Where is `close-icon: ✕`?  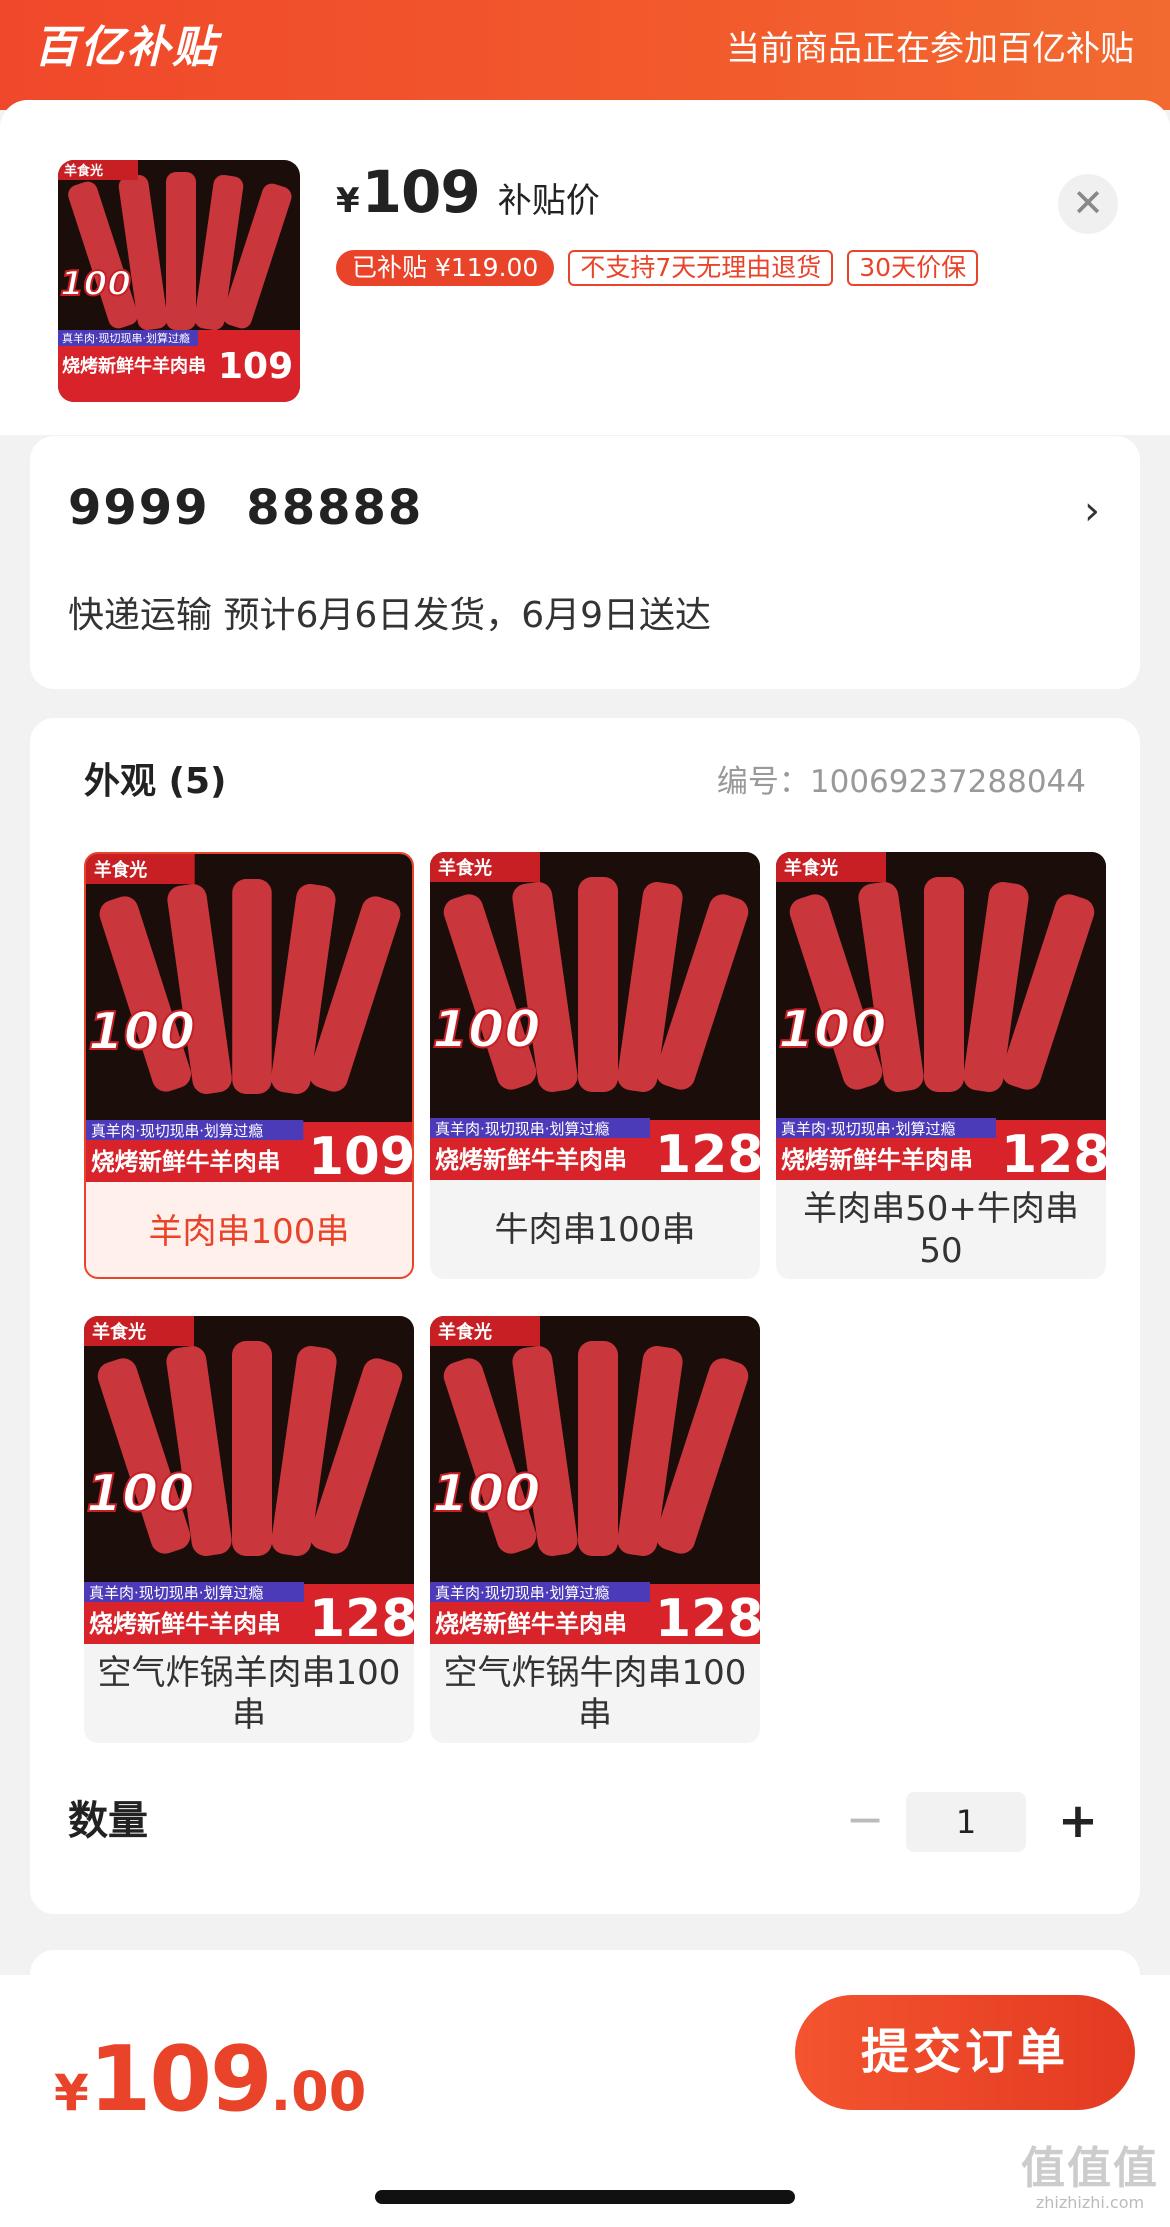
close-icon: ✕ is located at coordinates (1088, 203).